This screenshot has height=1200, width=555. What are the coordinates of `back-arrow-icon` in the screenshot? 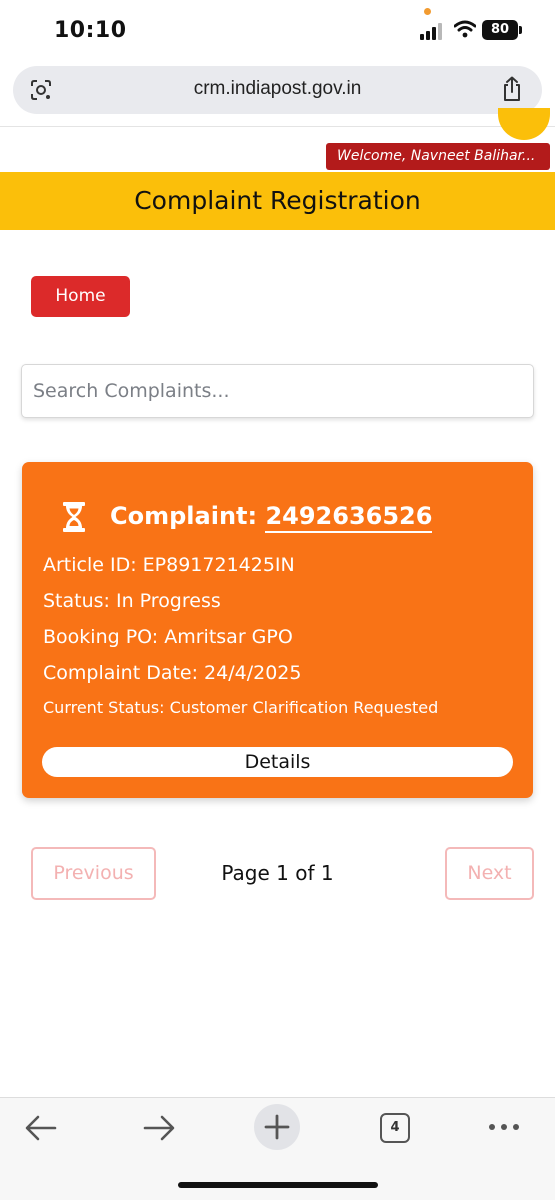 It's located at (41, 1128).